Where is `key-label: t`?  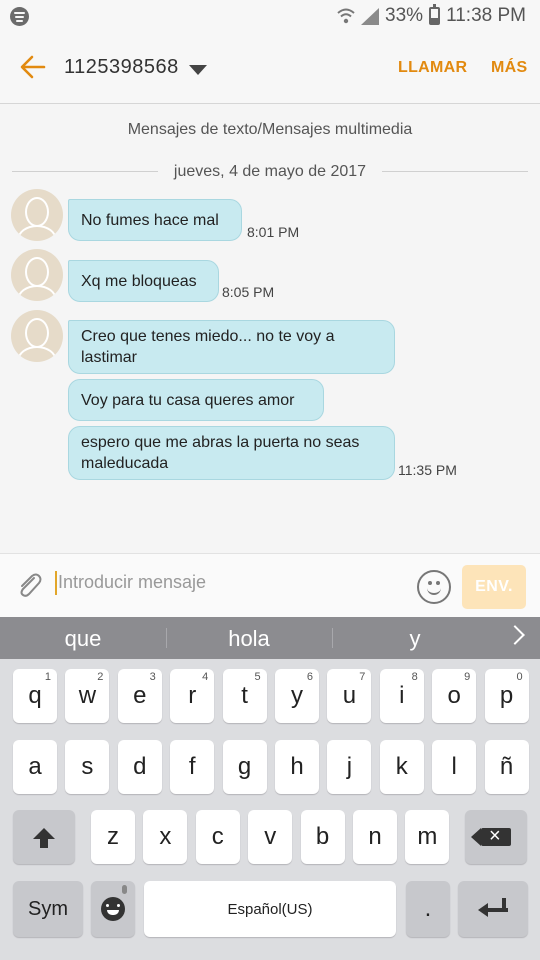 key-label: t is located at coordinates (244, 695).